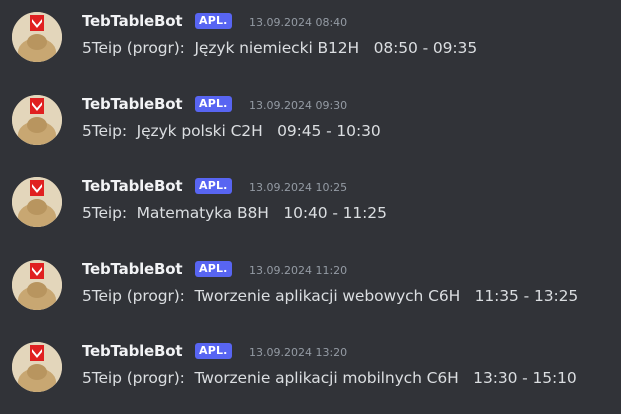 This screenshot has height=414, width=621. Describe the element at coordinates (298, 352) in the screenshot. I see `message-timestamp: 13.09.2024 13:20` at that location.